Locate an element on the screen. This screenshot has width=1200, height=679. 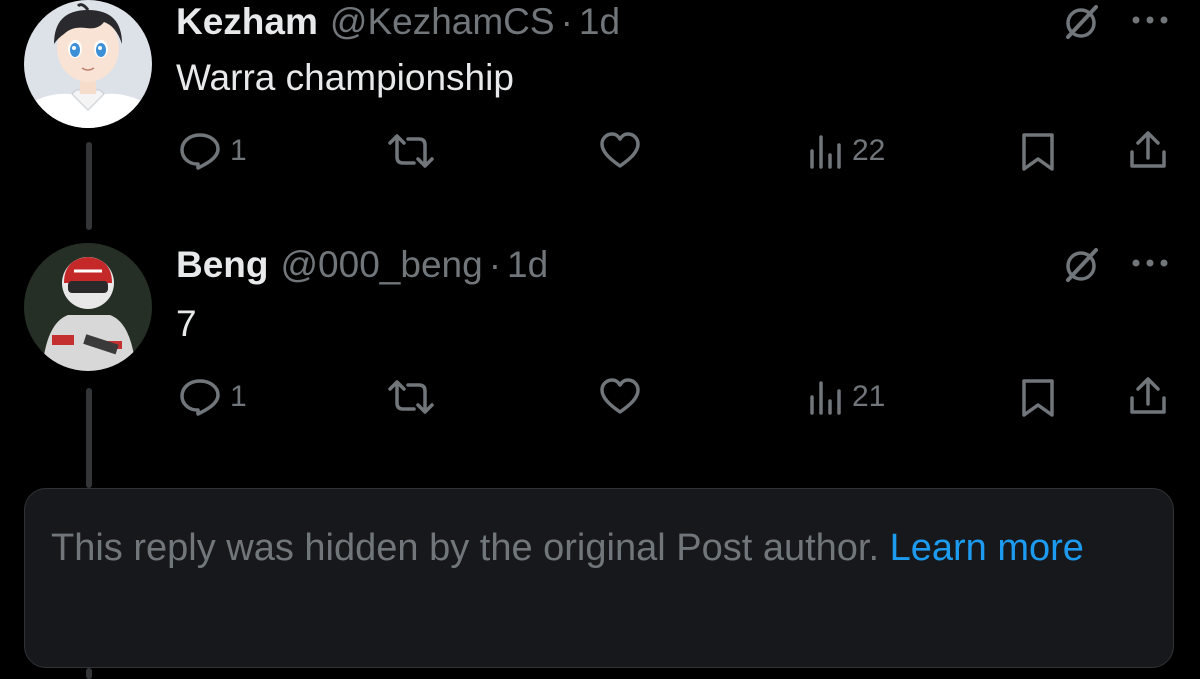
views-count: 22 is located at coordinates (869, 150).